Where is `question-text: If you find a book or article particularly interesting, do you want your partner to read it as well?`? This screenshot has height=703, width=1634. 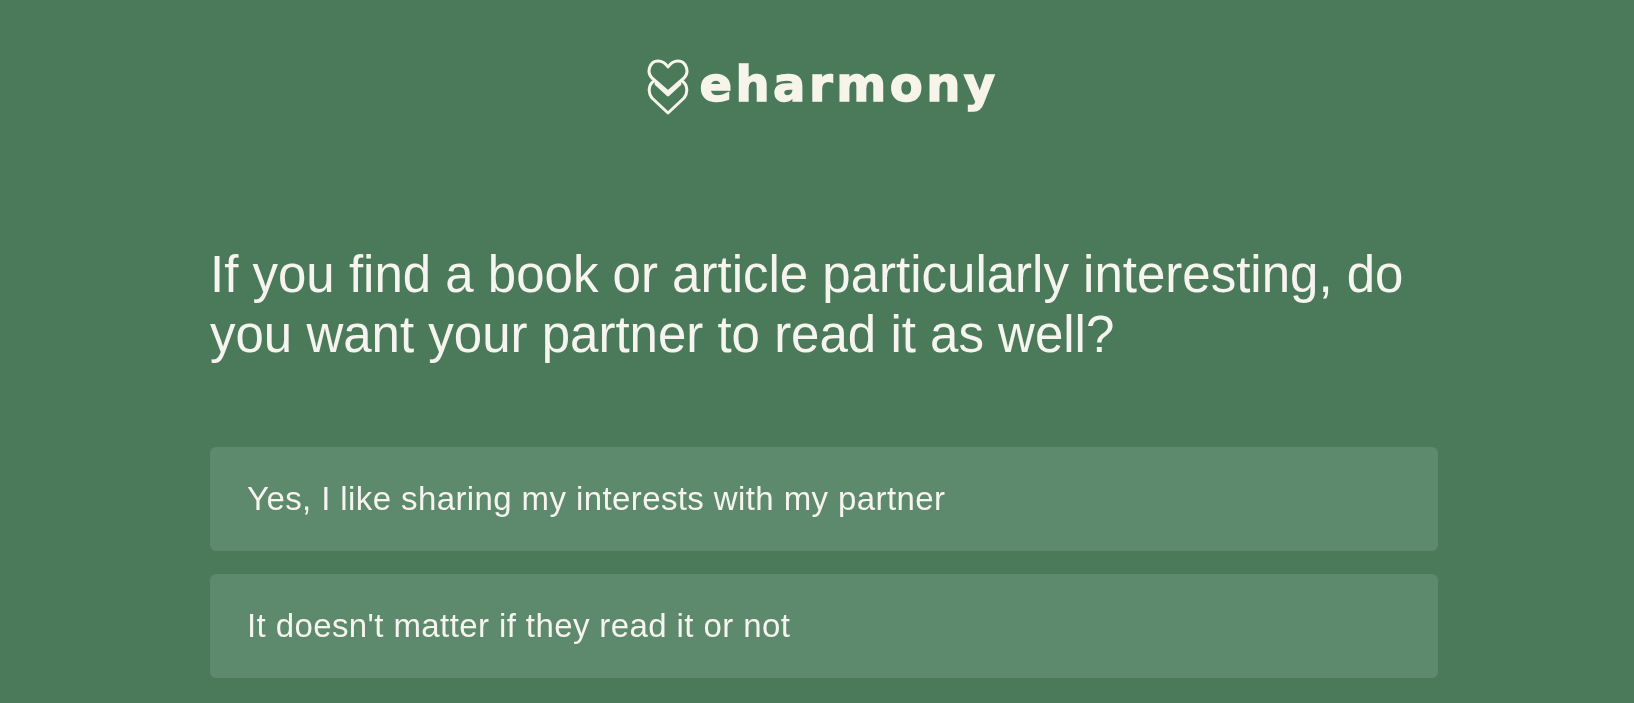 question-text: If you find a book or article particularly interesting, do you want your partner to read it as well? is located at coordinates (807, 305).